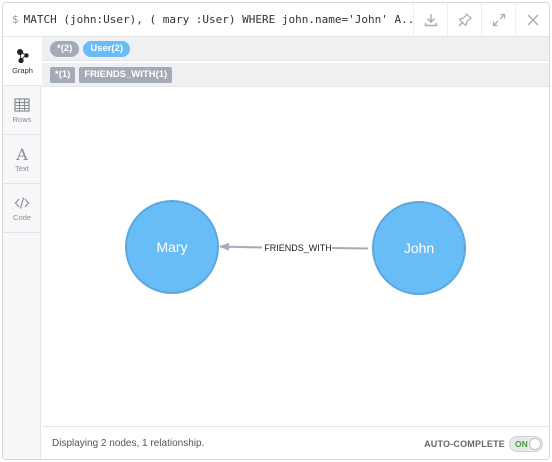  What do you see at coordinates (295, 49) in the screenshot?
I see `node-labels-bar: *(2) User(2)` at bounding box center [295, 49].